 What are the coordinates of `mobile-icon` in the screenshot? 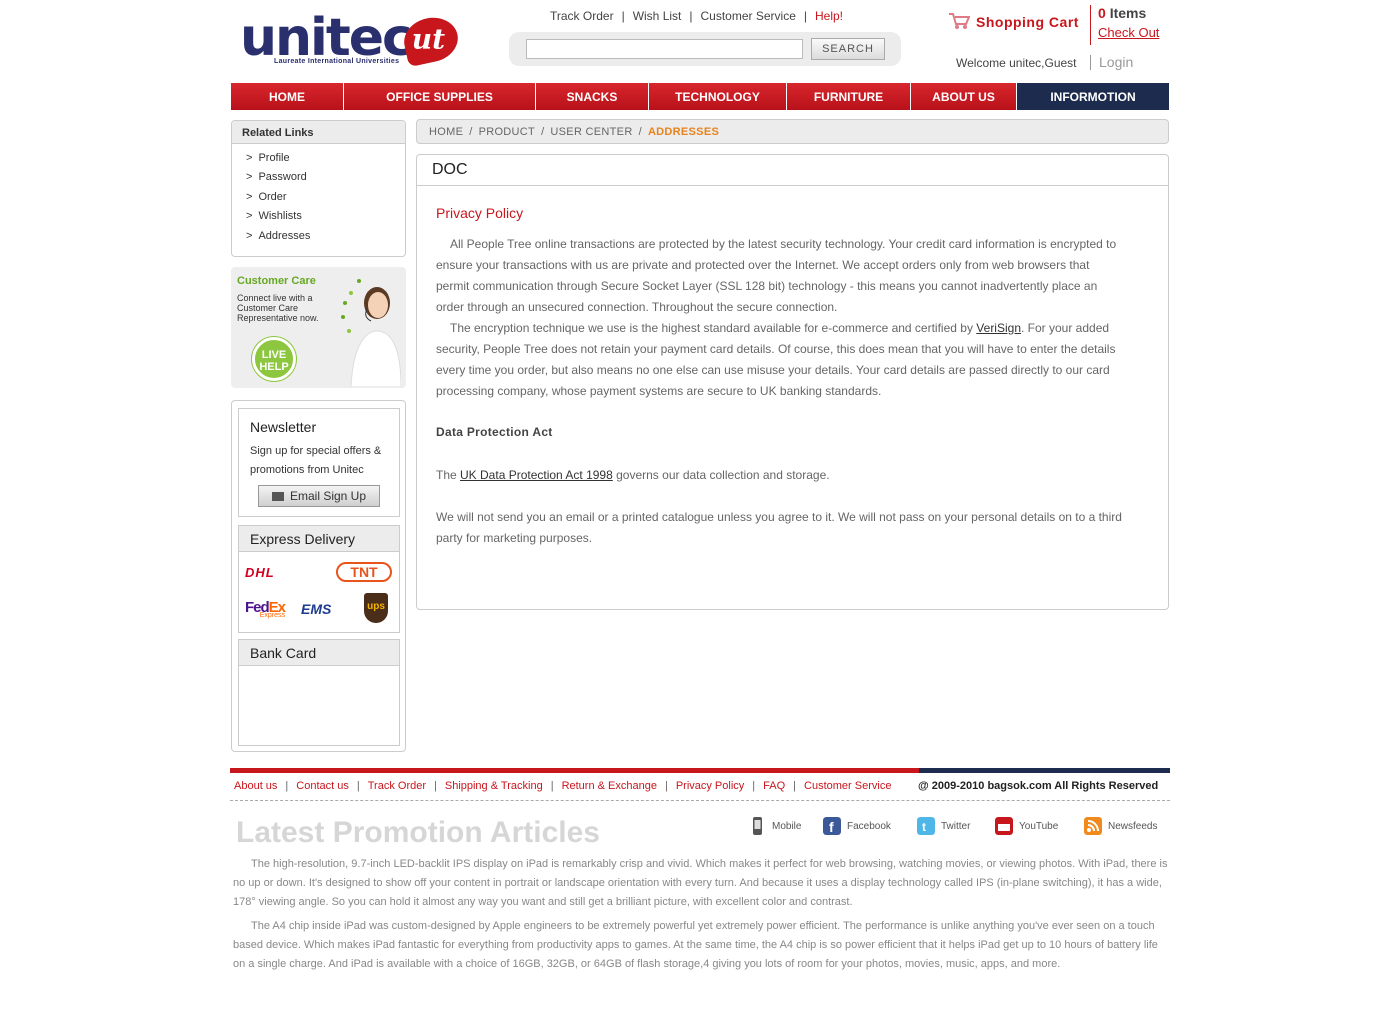 It's located at (757, 826).